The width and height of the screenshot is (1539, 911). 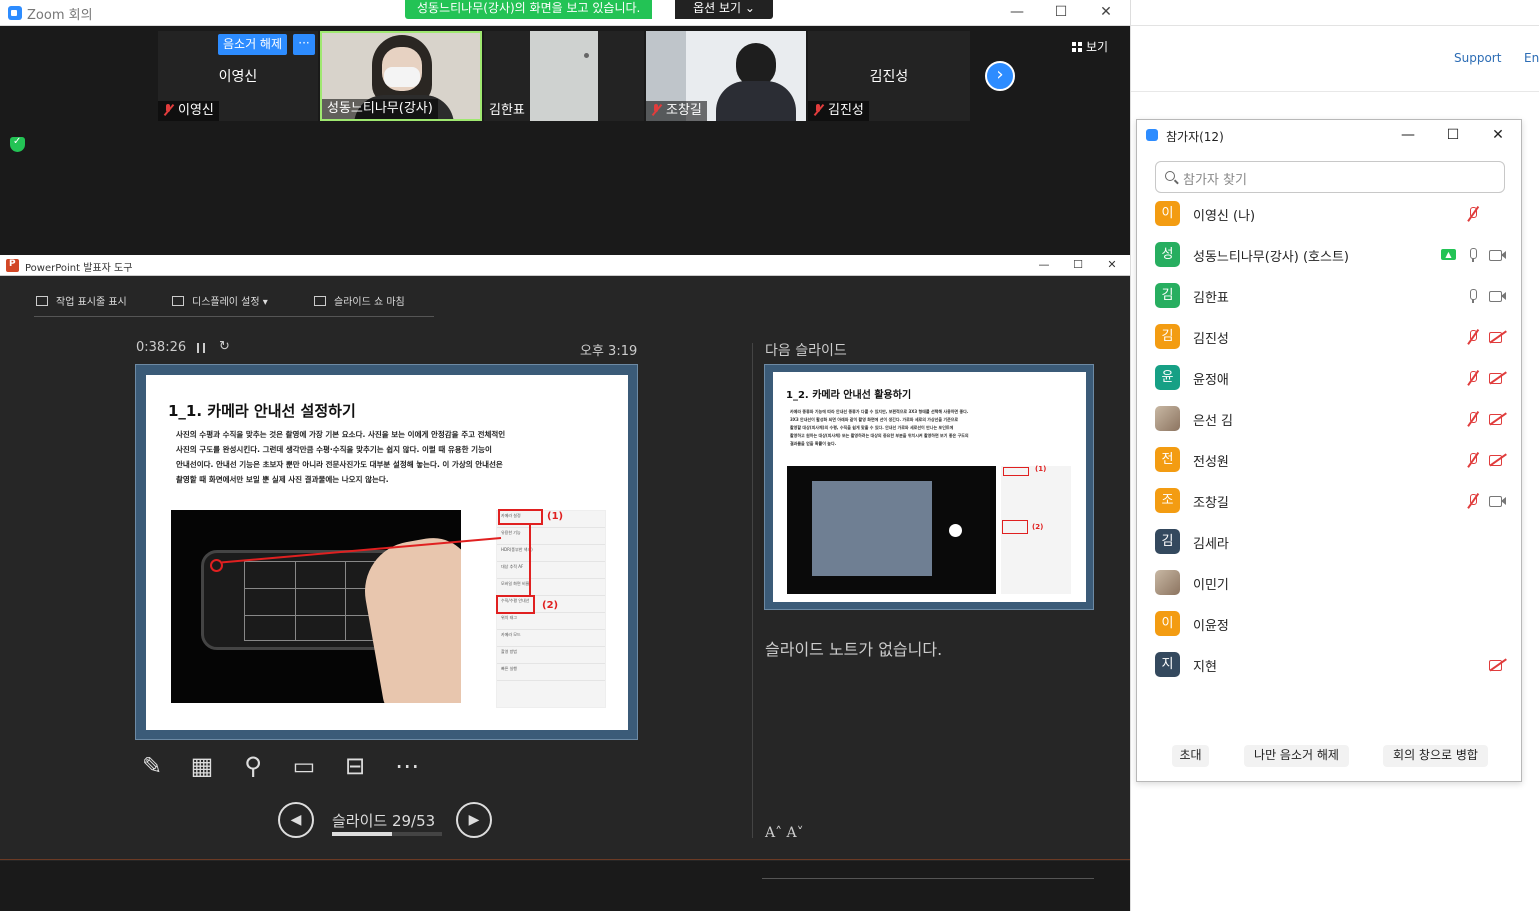 What do you see at coordinates (17, 144) in the screenshot?
I see `encryption-shield-icon` at bounding box center [17, 144].